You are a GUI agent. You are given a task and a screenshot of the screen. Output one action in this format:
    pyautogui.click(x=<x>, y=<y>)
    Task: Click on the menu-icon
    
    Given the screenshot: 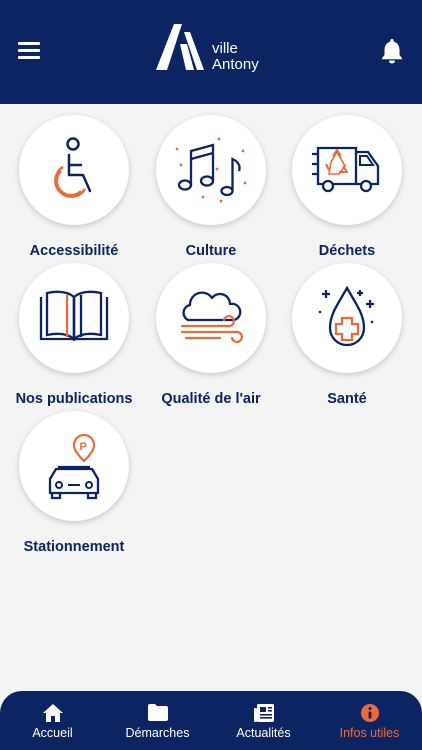 What is the action you would take?
    pyautogui.click(x=29, y=52)
    